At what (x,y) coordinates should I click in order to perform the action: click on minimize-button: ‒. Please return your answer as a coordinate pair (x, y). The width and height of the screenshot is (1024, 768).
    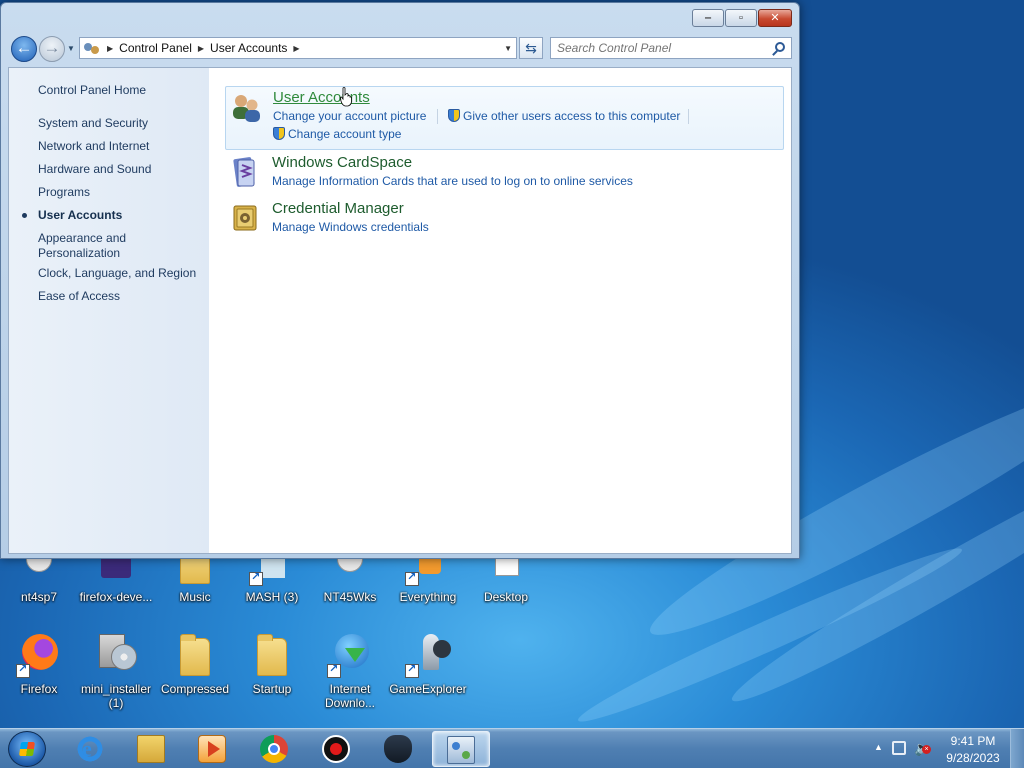
    Looking at the image, I should click on (708, 18).